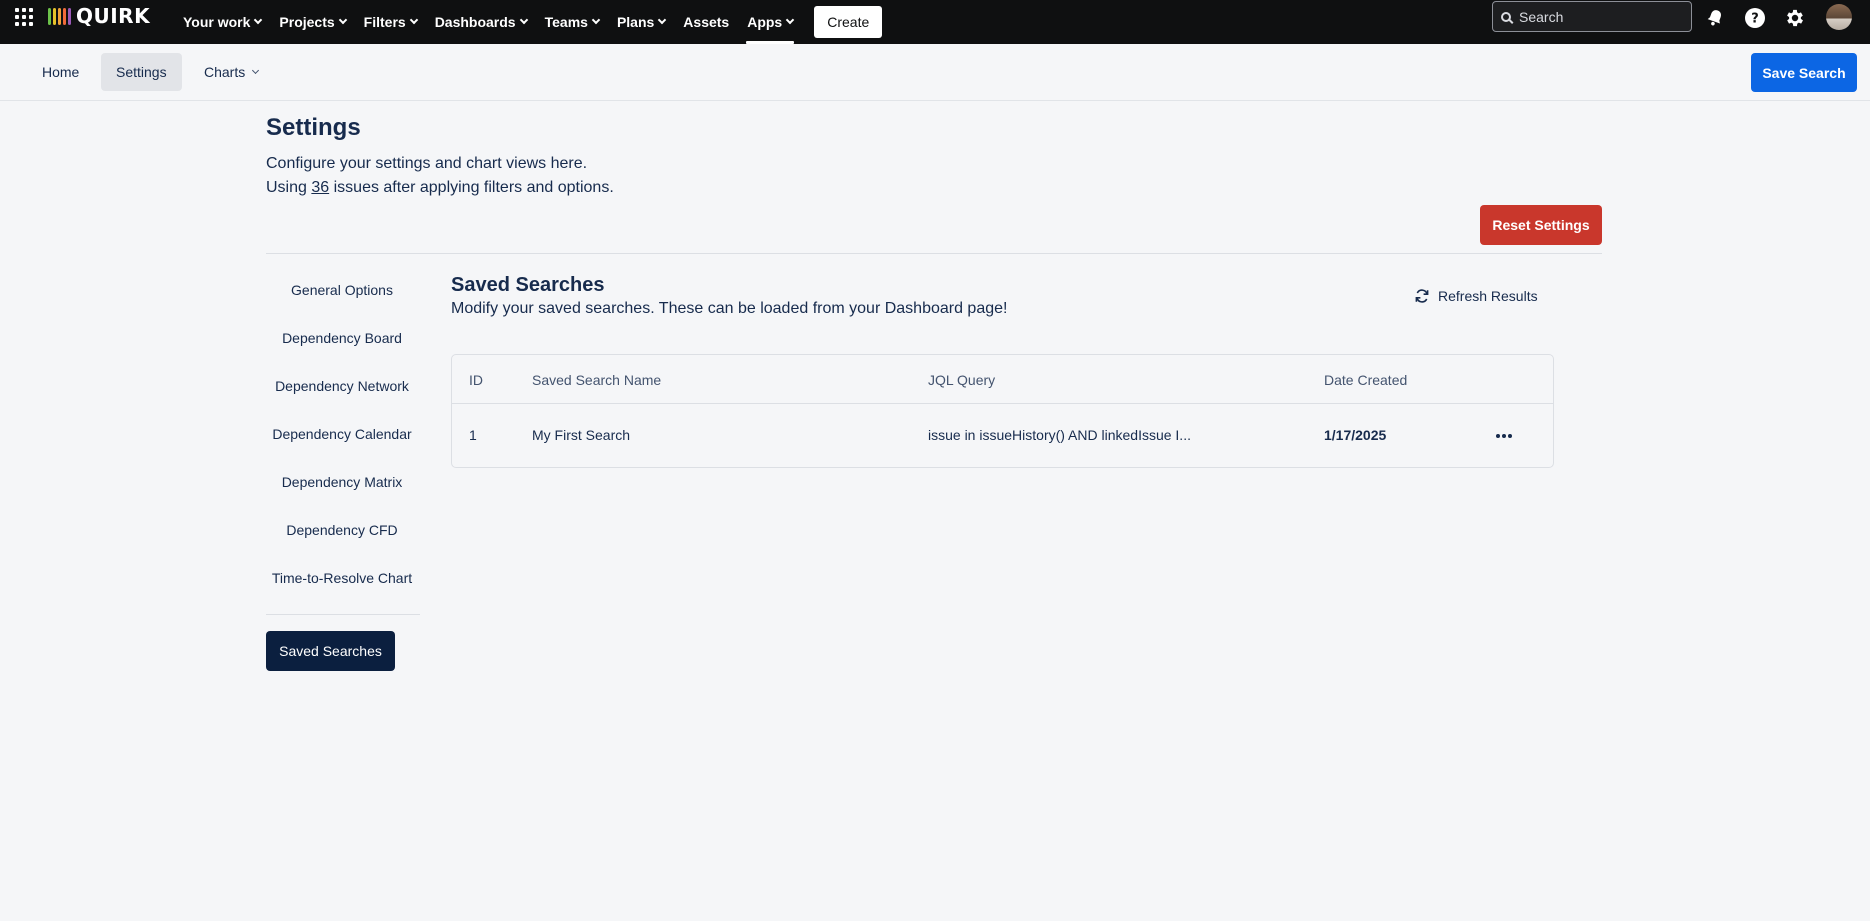  Describe the element at coordinates (342, 578) in the screenshot. I see `sidebar-item-time-to-resolve-chart: Time-to-Resolve Chart` at that location.